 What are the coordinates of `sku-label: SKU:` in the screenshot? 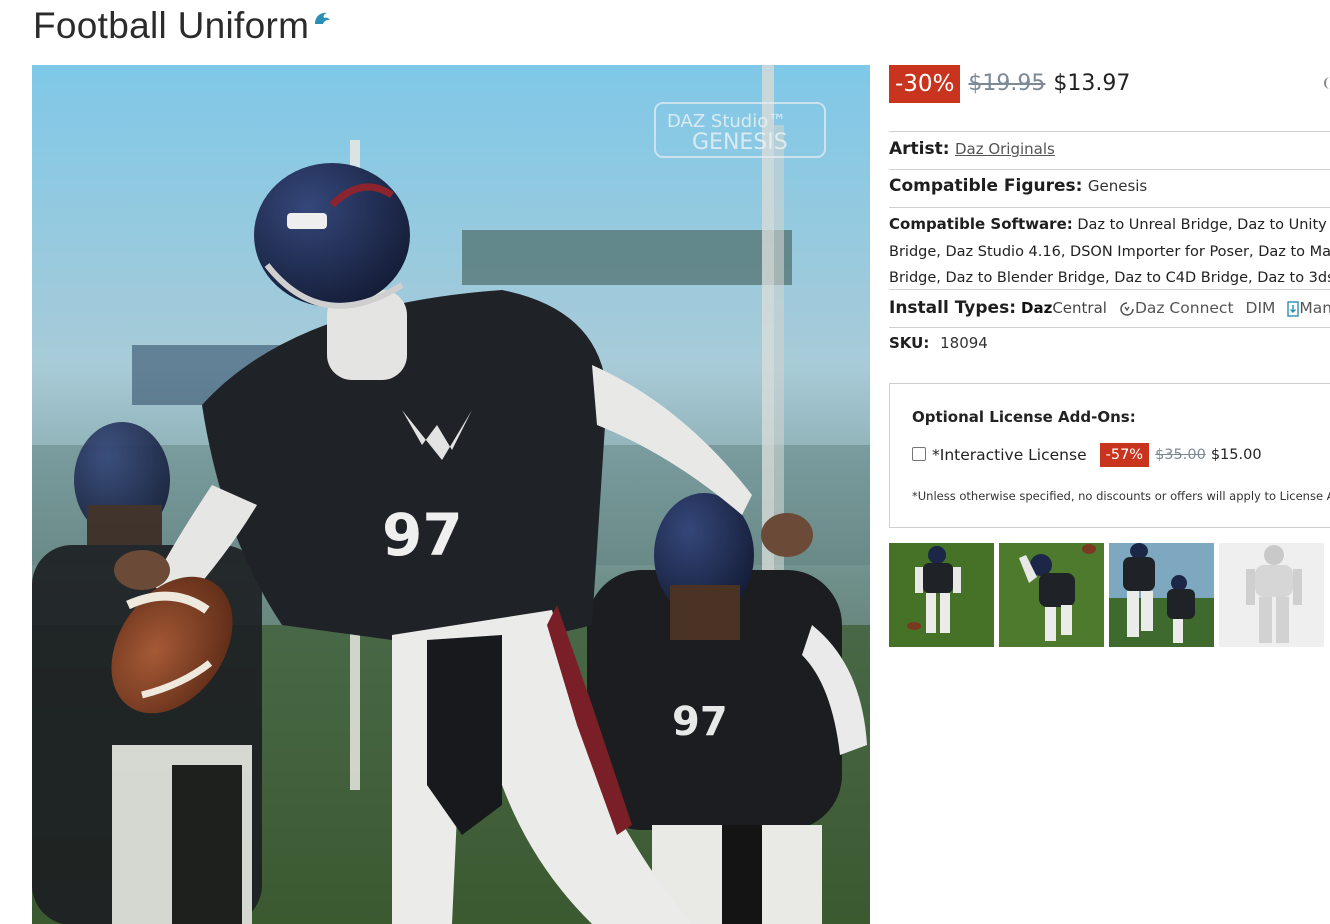 It's located at (909, 343).